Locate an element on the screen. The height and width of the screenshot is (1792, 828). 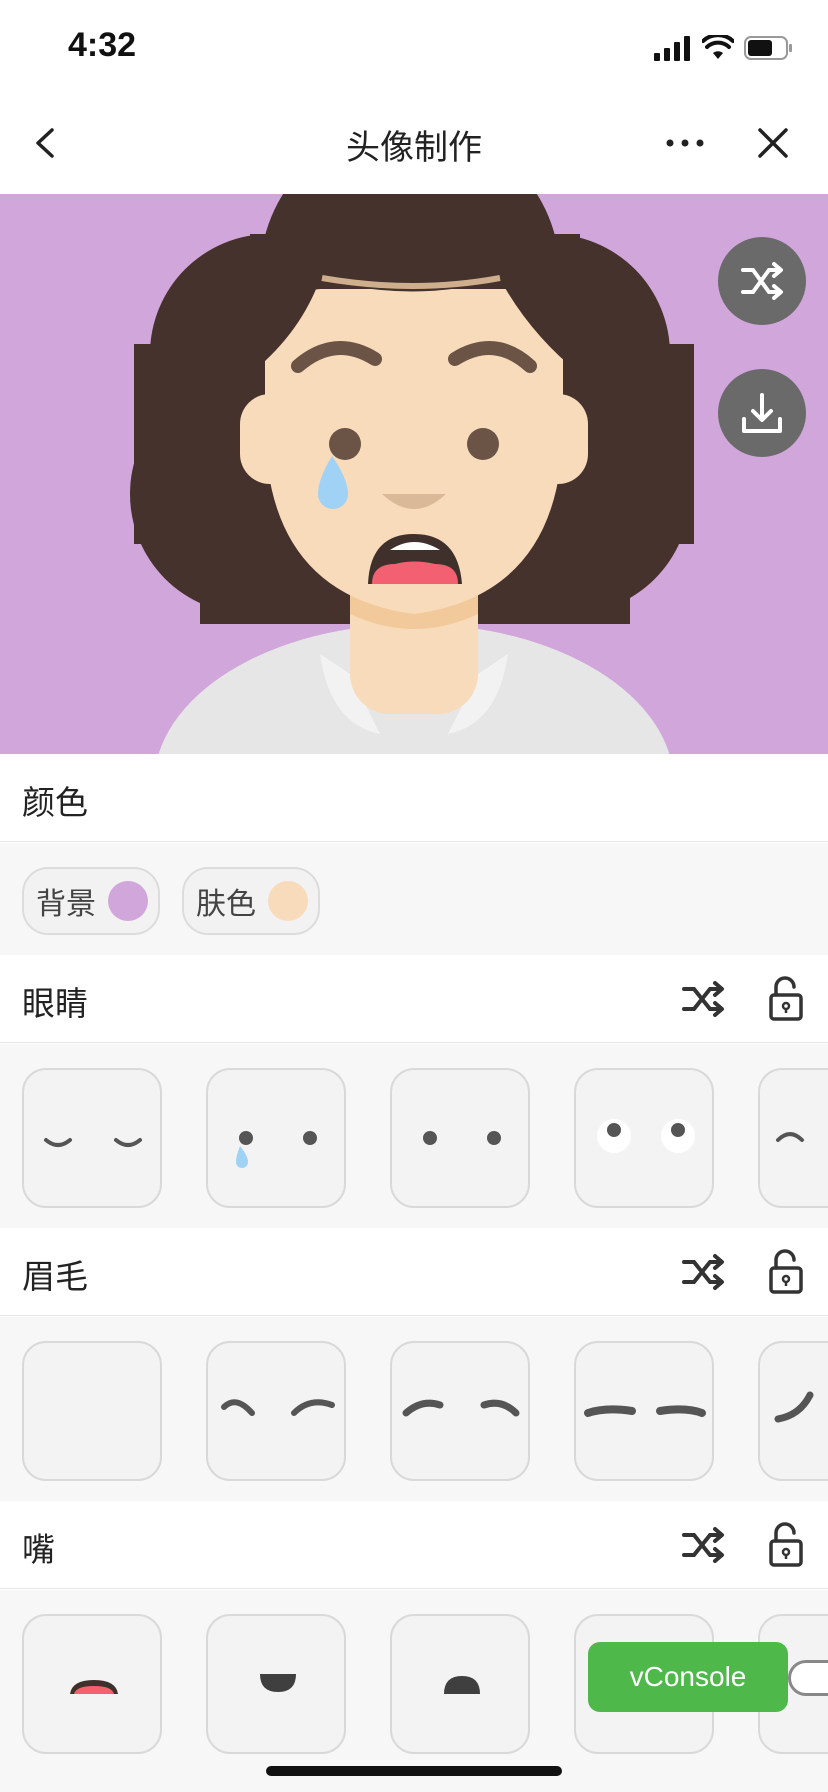
mouth-section-header: 嘴 is located at coordinates (414, 1545).